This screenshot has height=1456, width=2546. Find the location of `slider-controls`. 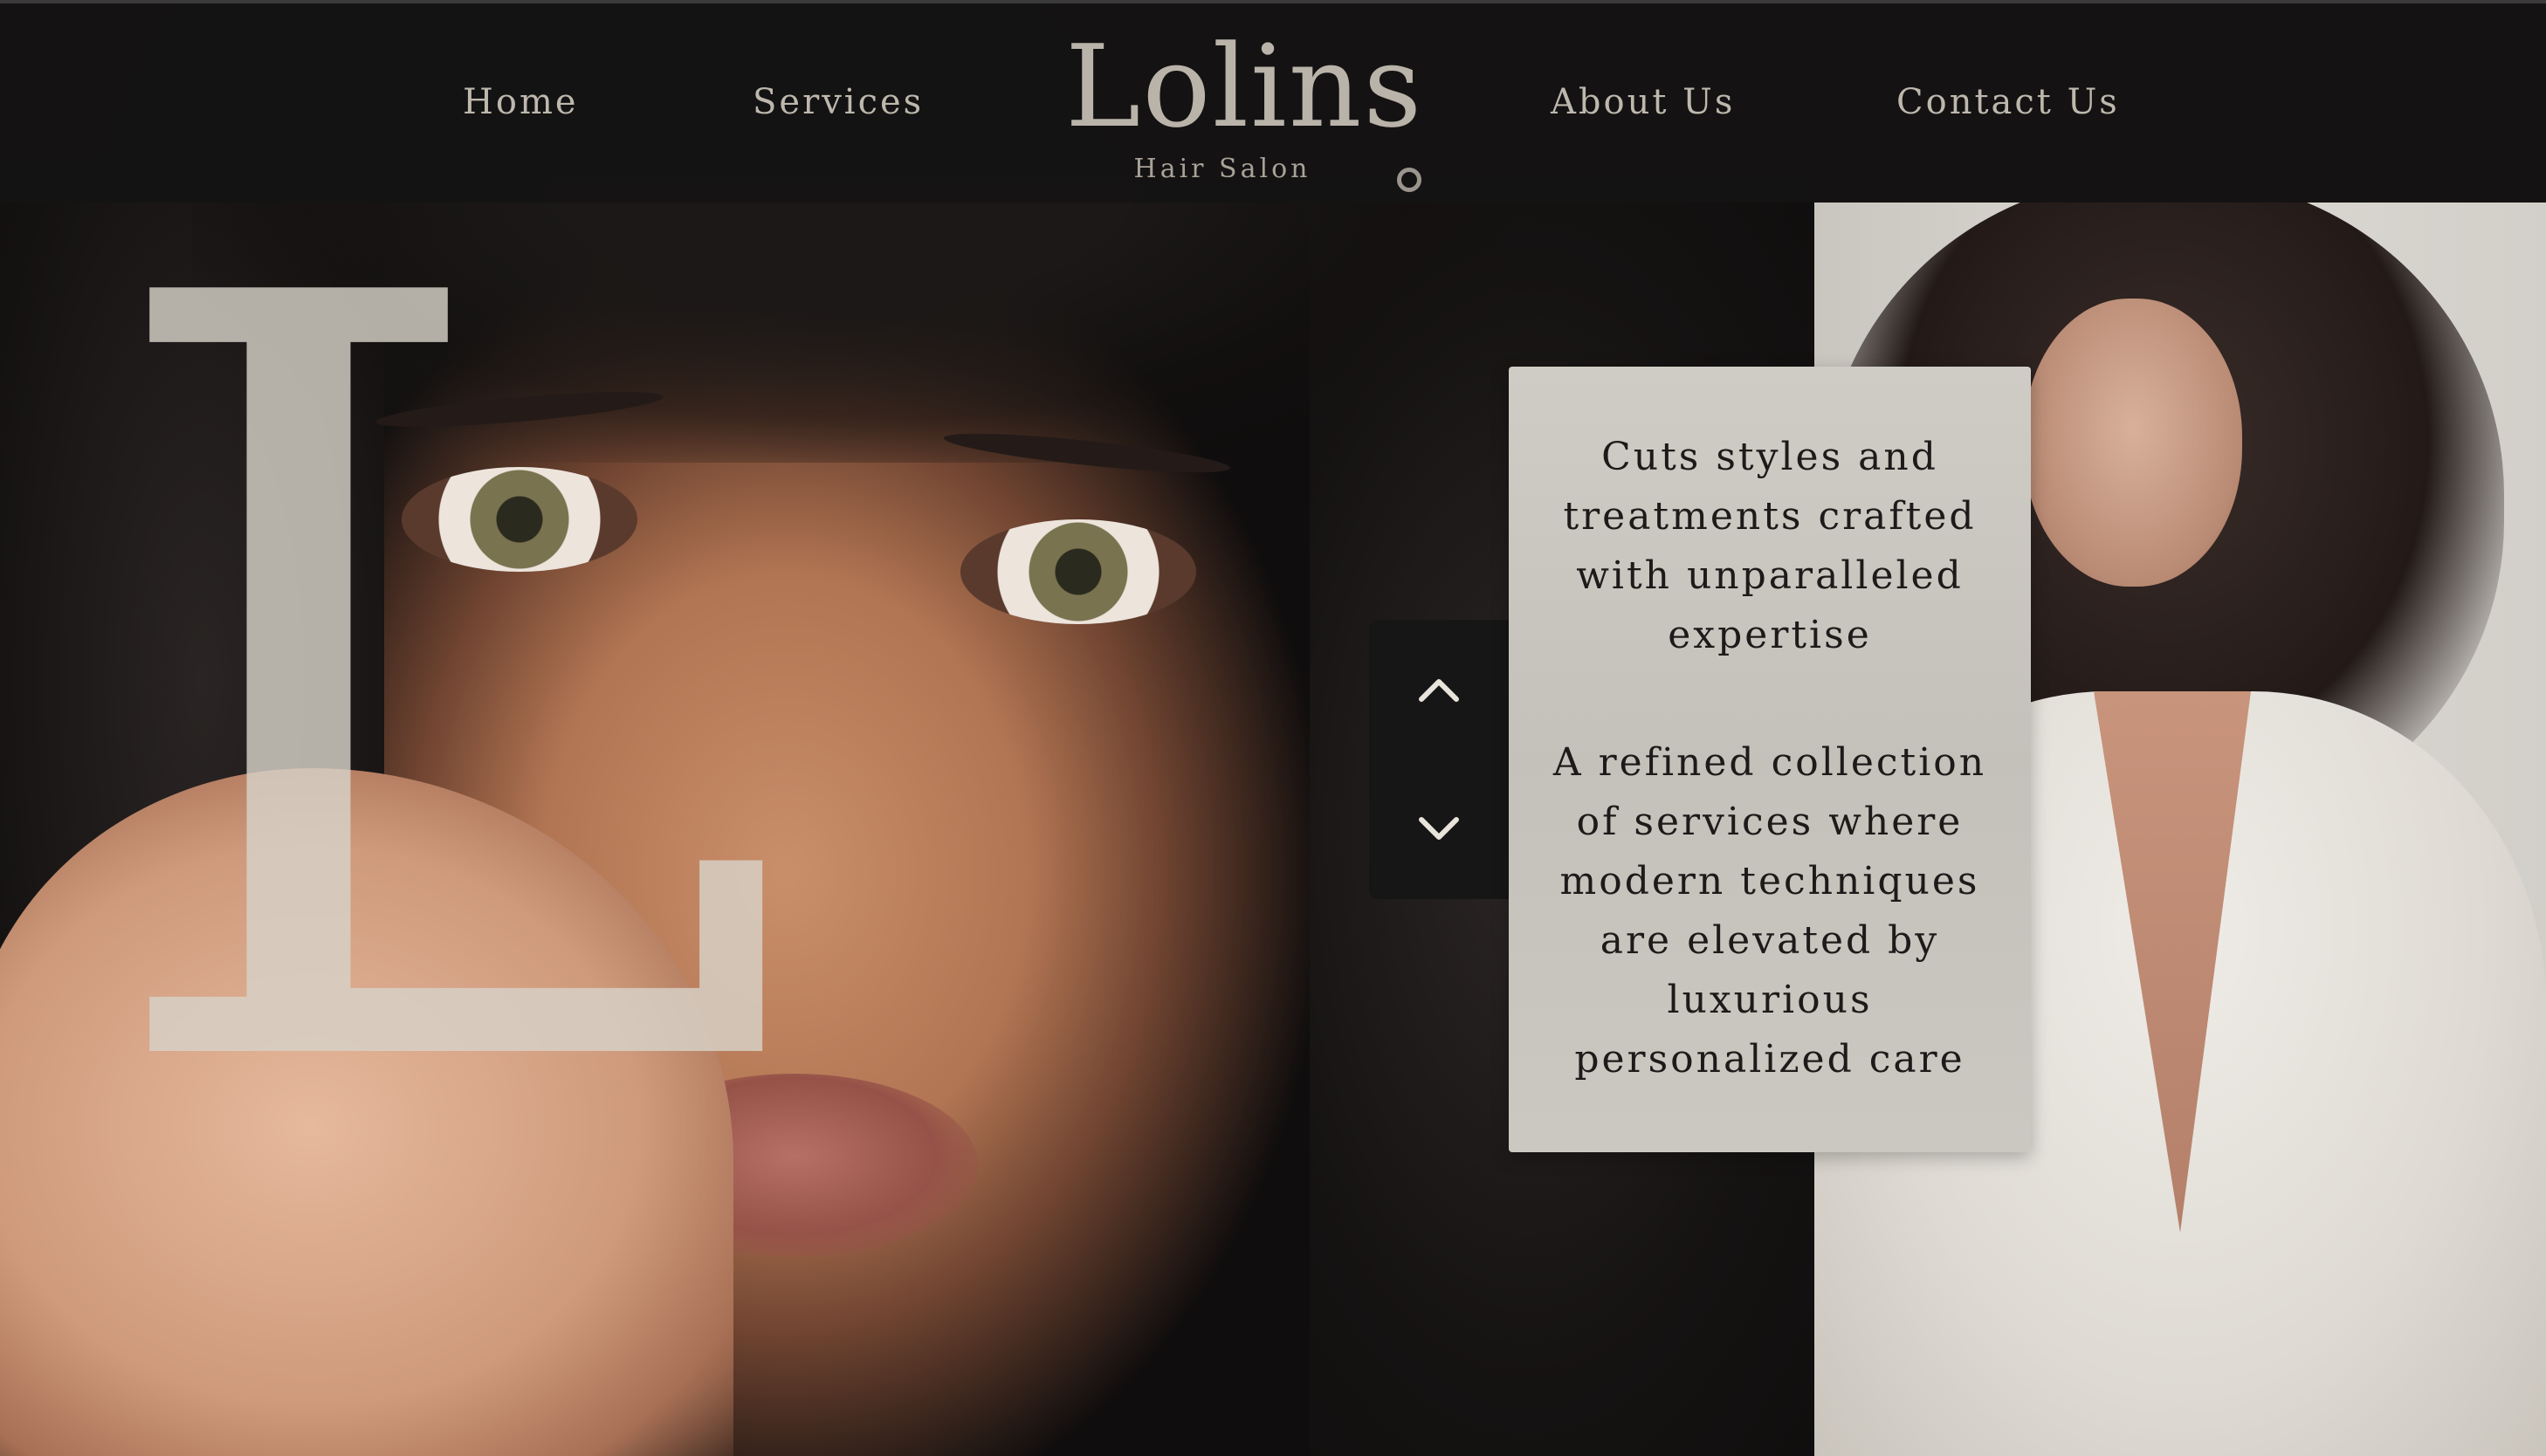

slider-controls is located at coordinates (1439, 759).